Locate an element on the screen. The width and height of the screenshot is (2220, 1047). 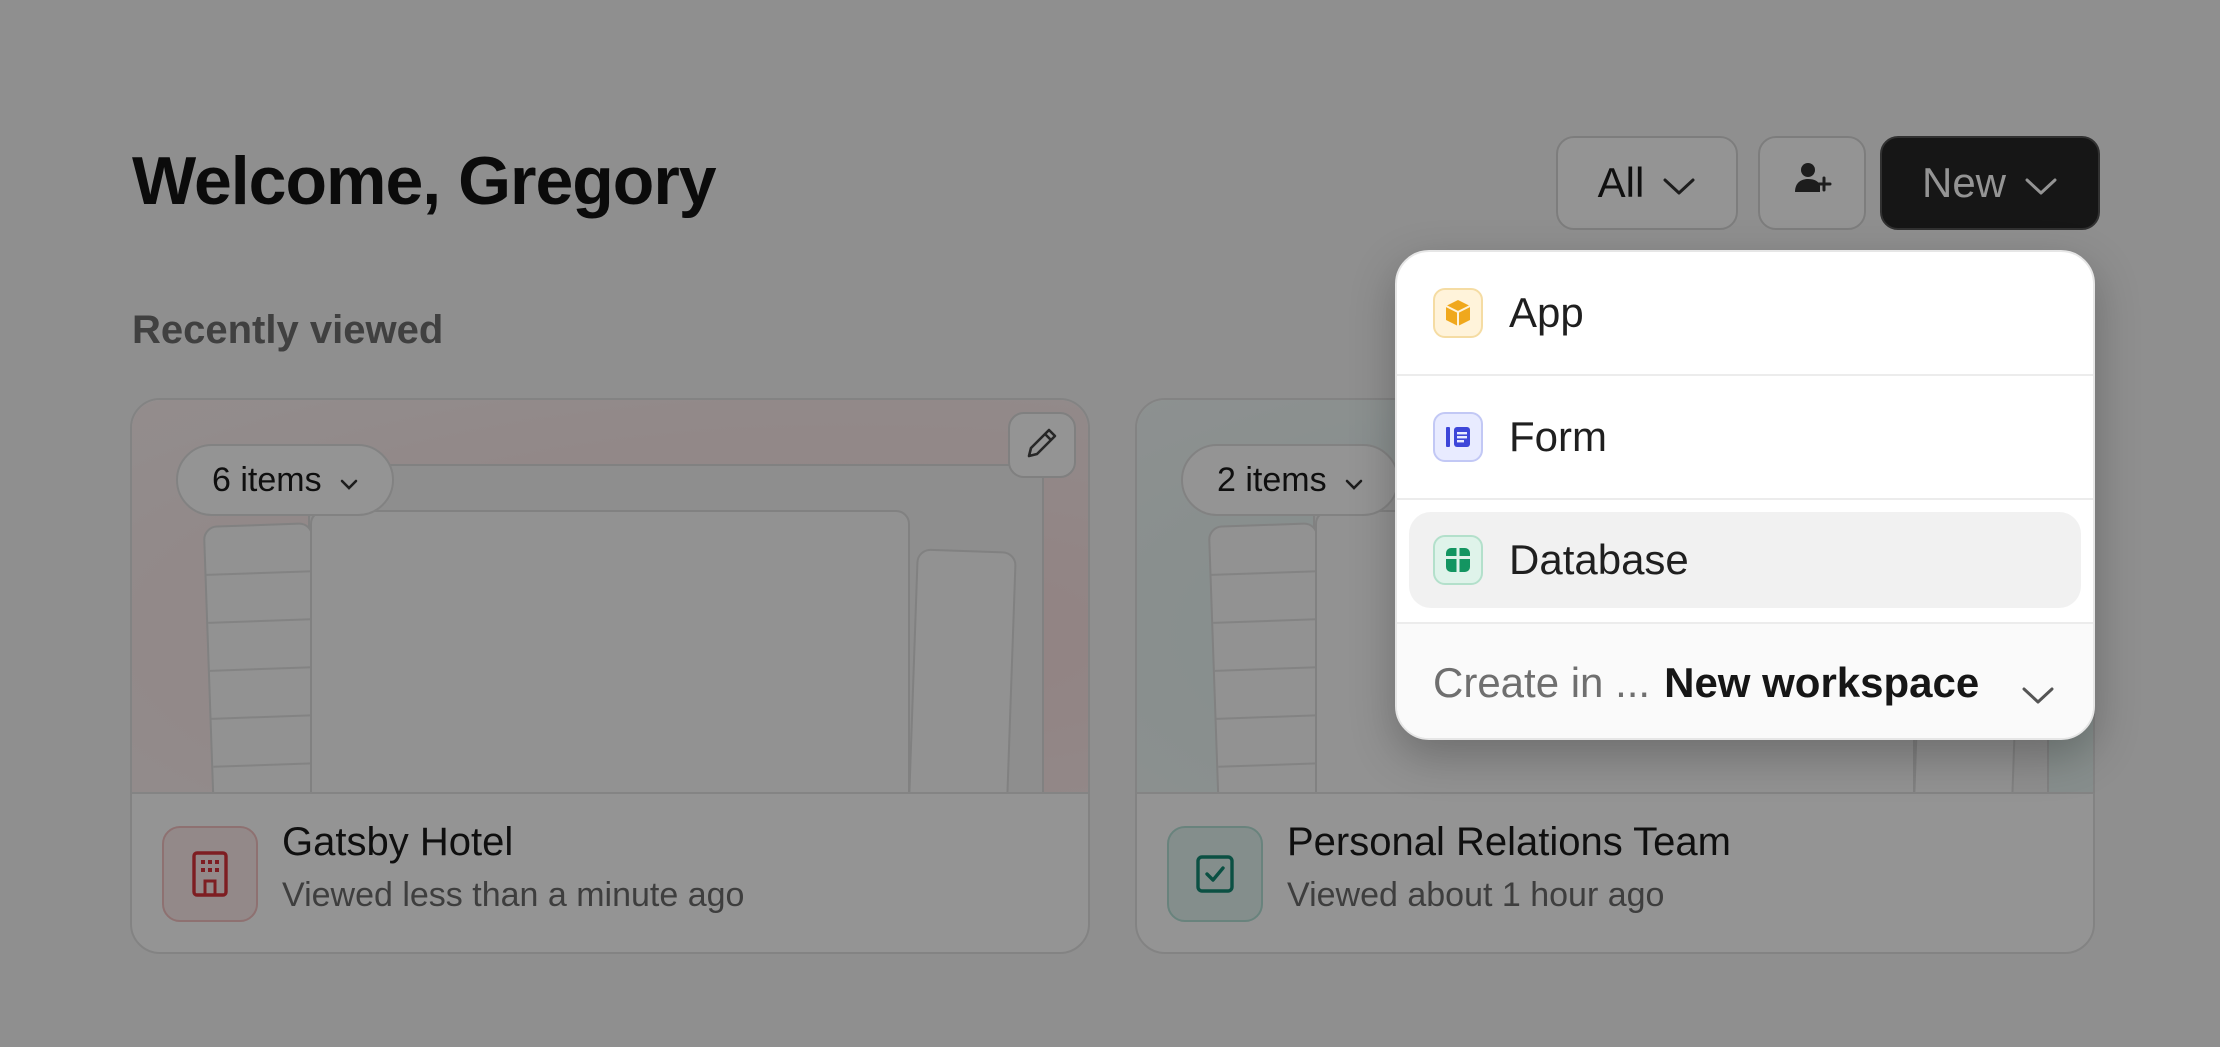
table-icon is located at coordinates (1458, 560).